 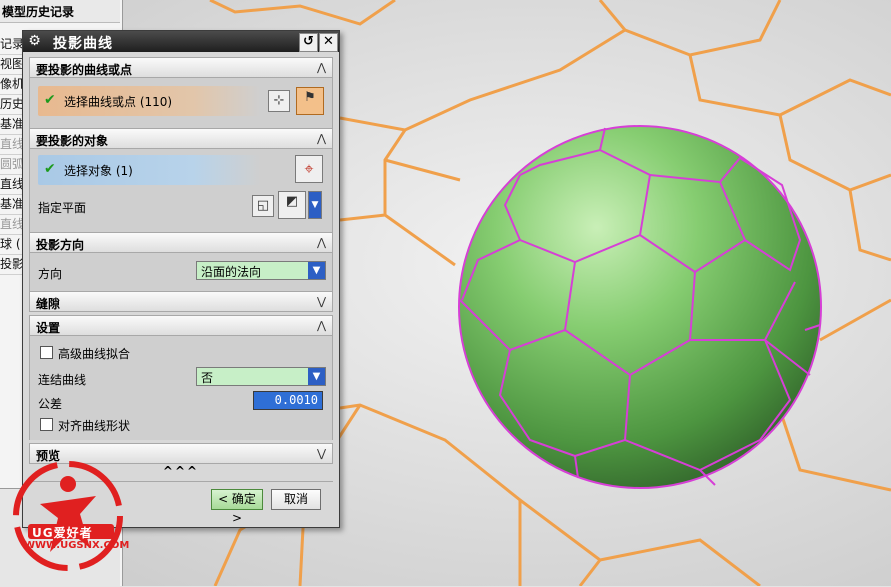 I want to click on dialog-title: 投影曲线, so click(x=83, y=44).